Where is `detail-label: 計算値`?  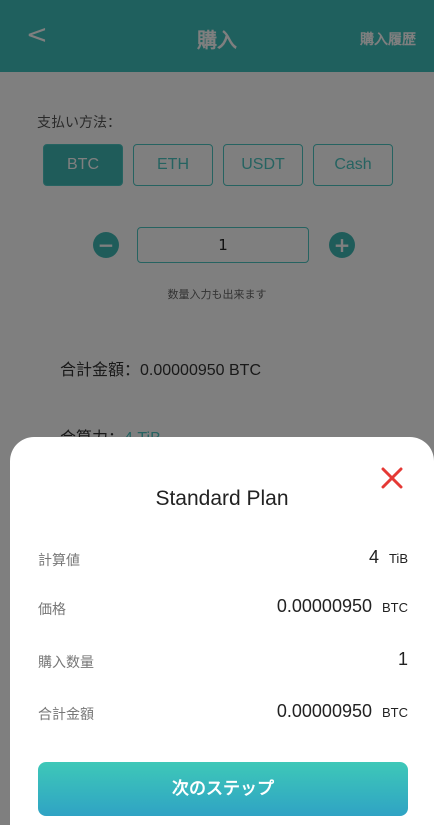 detail-label: 計算値 is located at coordinates (59, 561).